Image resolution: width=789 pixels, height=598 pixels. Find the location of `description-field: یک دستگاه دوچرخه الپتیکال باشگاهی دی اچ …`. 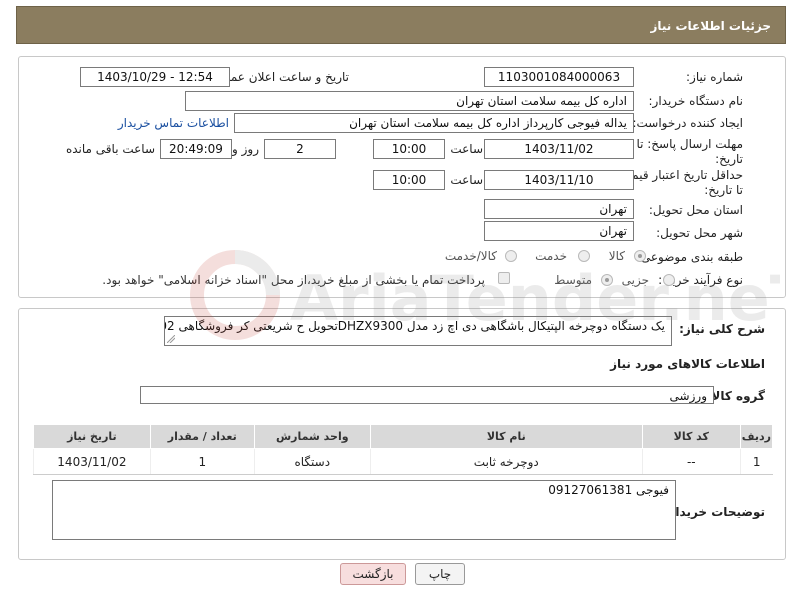

description-field: یک دستگاه دوچرخه الپتیکال باشگاهی دی اچ … is located at coordinates (418, 331).